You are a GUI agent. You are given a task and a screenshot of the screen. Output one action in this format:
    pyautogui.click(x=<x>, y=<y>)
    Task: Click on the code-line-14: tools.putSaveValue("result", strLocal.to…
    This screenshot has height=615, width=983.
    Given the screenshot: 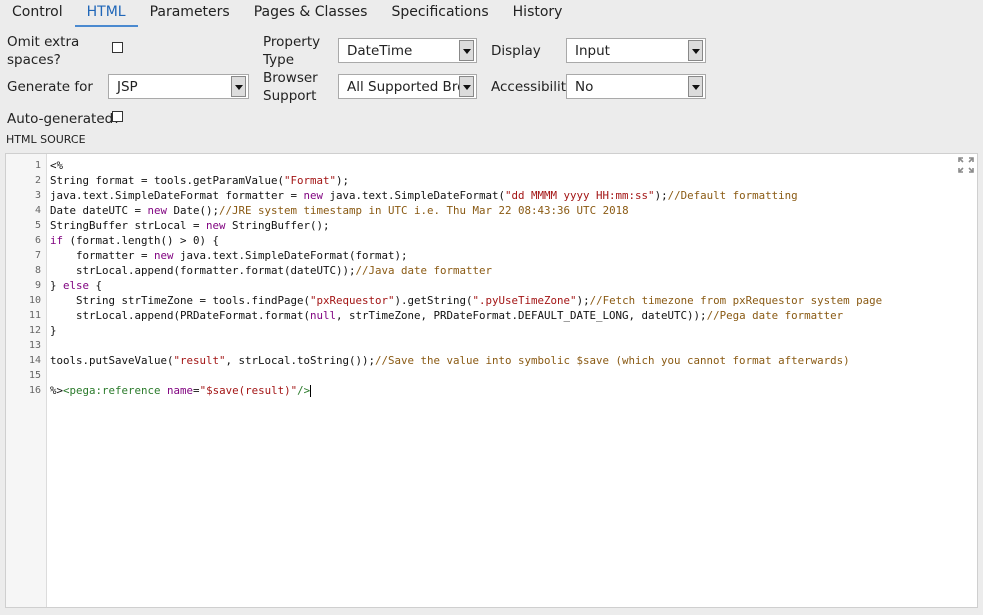 What is the action you would take?
    pyautogui.click(x=450, y=360)
    